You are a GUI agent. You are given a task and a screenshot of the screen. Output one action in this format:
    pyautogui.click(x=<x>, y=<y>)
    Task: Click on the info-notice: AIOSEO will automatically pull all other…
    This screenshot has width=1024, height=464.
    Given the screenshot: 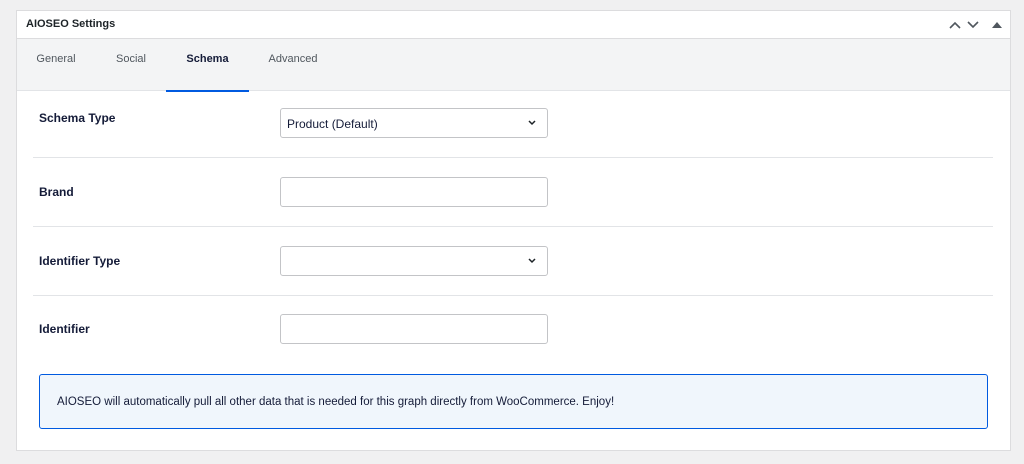 What is the action you would take?
    pyautogui.click(x=513, y=401)
    